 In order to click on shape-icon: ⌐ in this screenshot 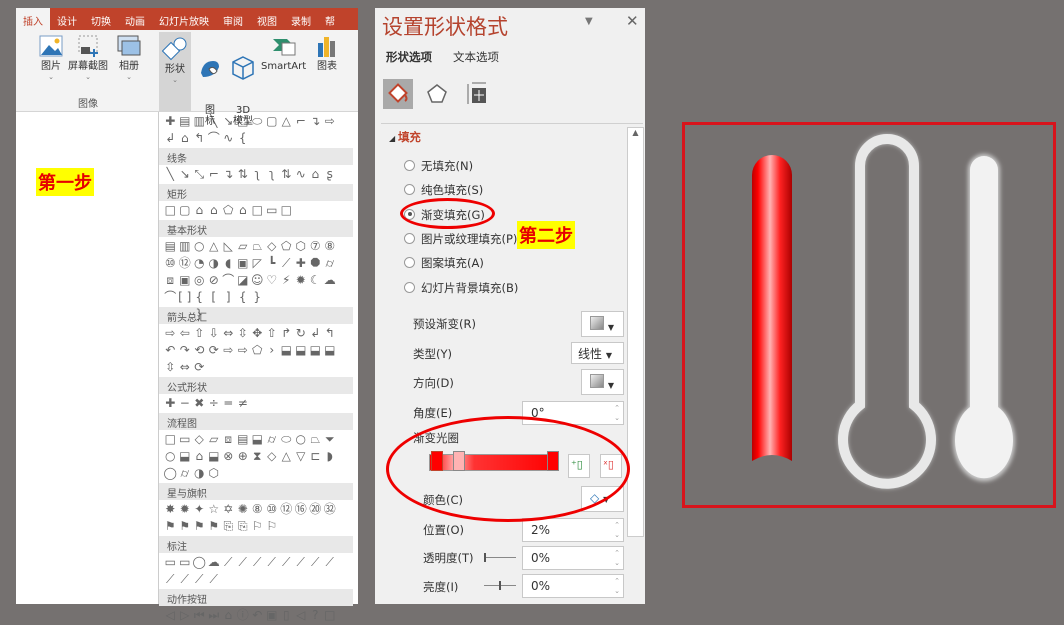, I will do `click(301, 121)`.